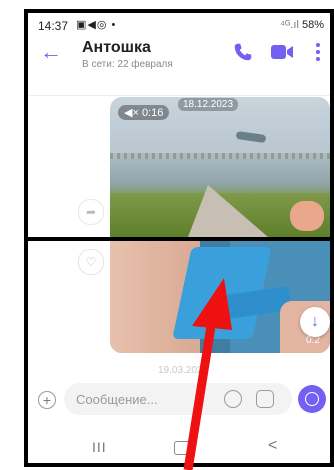  What do you see at coordinates (183, 370) in the screenshot?
I see `date-separator: 19.03.2024` at bounding box center [183, 370].